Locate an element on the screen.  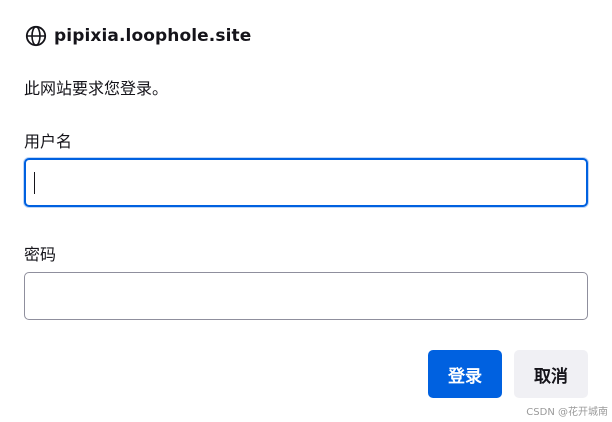
globe-icon is located at coordinates (36, 36).